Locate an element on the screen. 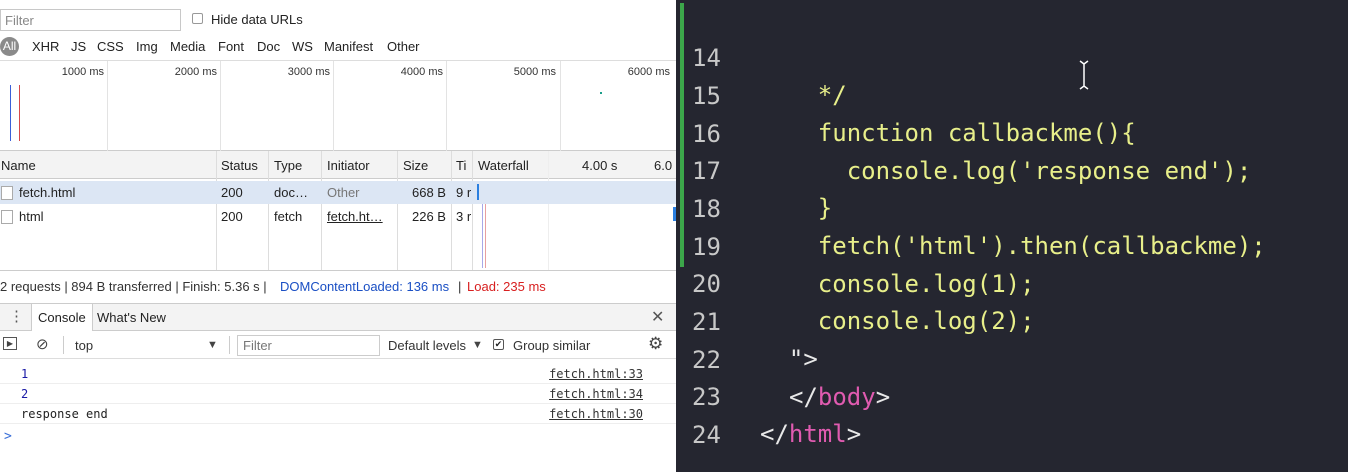  line-number: 24 is located at coordinates (706, 435).